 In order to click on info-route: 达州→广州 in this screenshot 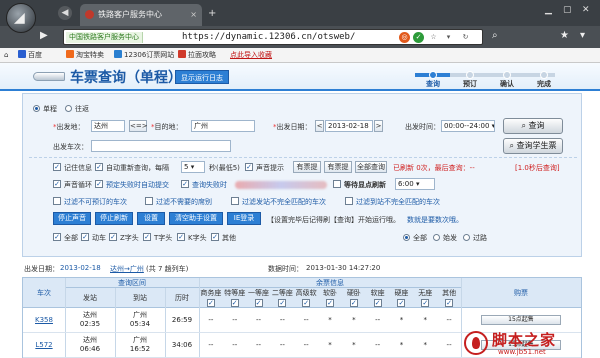, I will do `click(127, 269)`.